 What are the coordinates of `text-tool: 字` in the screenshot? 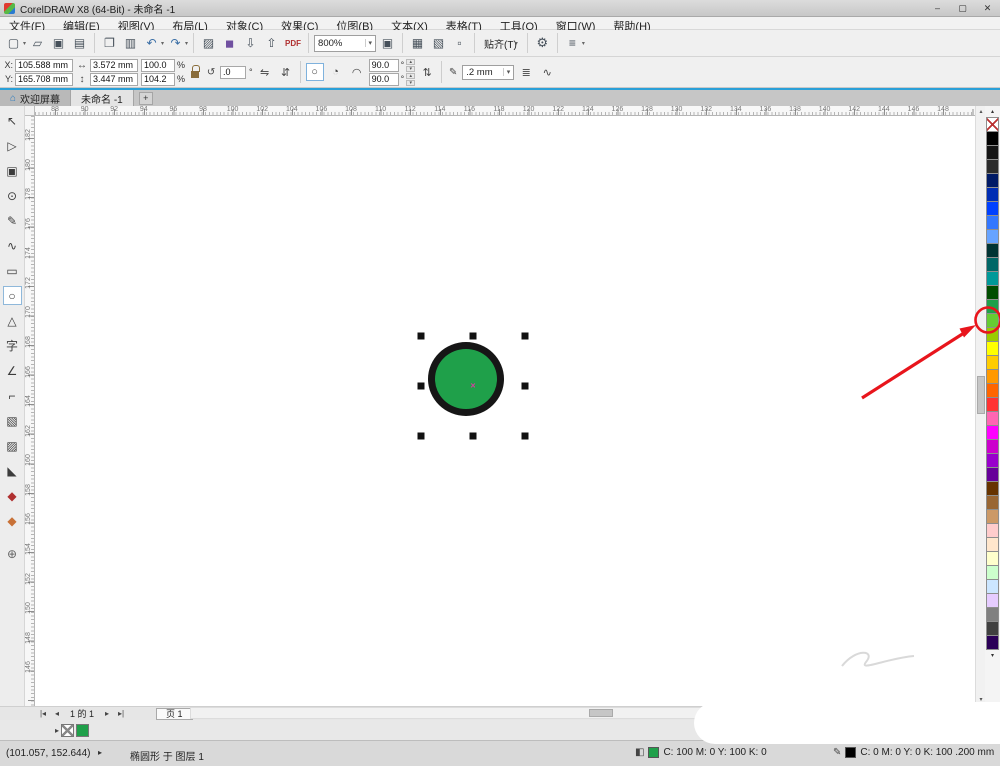 It's located at (12, 345).